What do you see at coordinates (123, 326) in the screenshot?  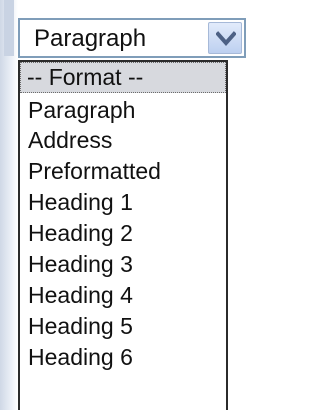 I see `format-option-heading-5: Heading 5` at bounding box center [123, 326].